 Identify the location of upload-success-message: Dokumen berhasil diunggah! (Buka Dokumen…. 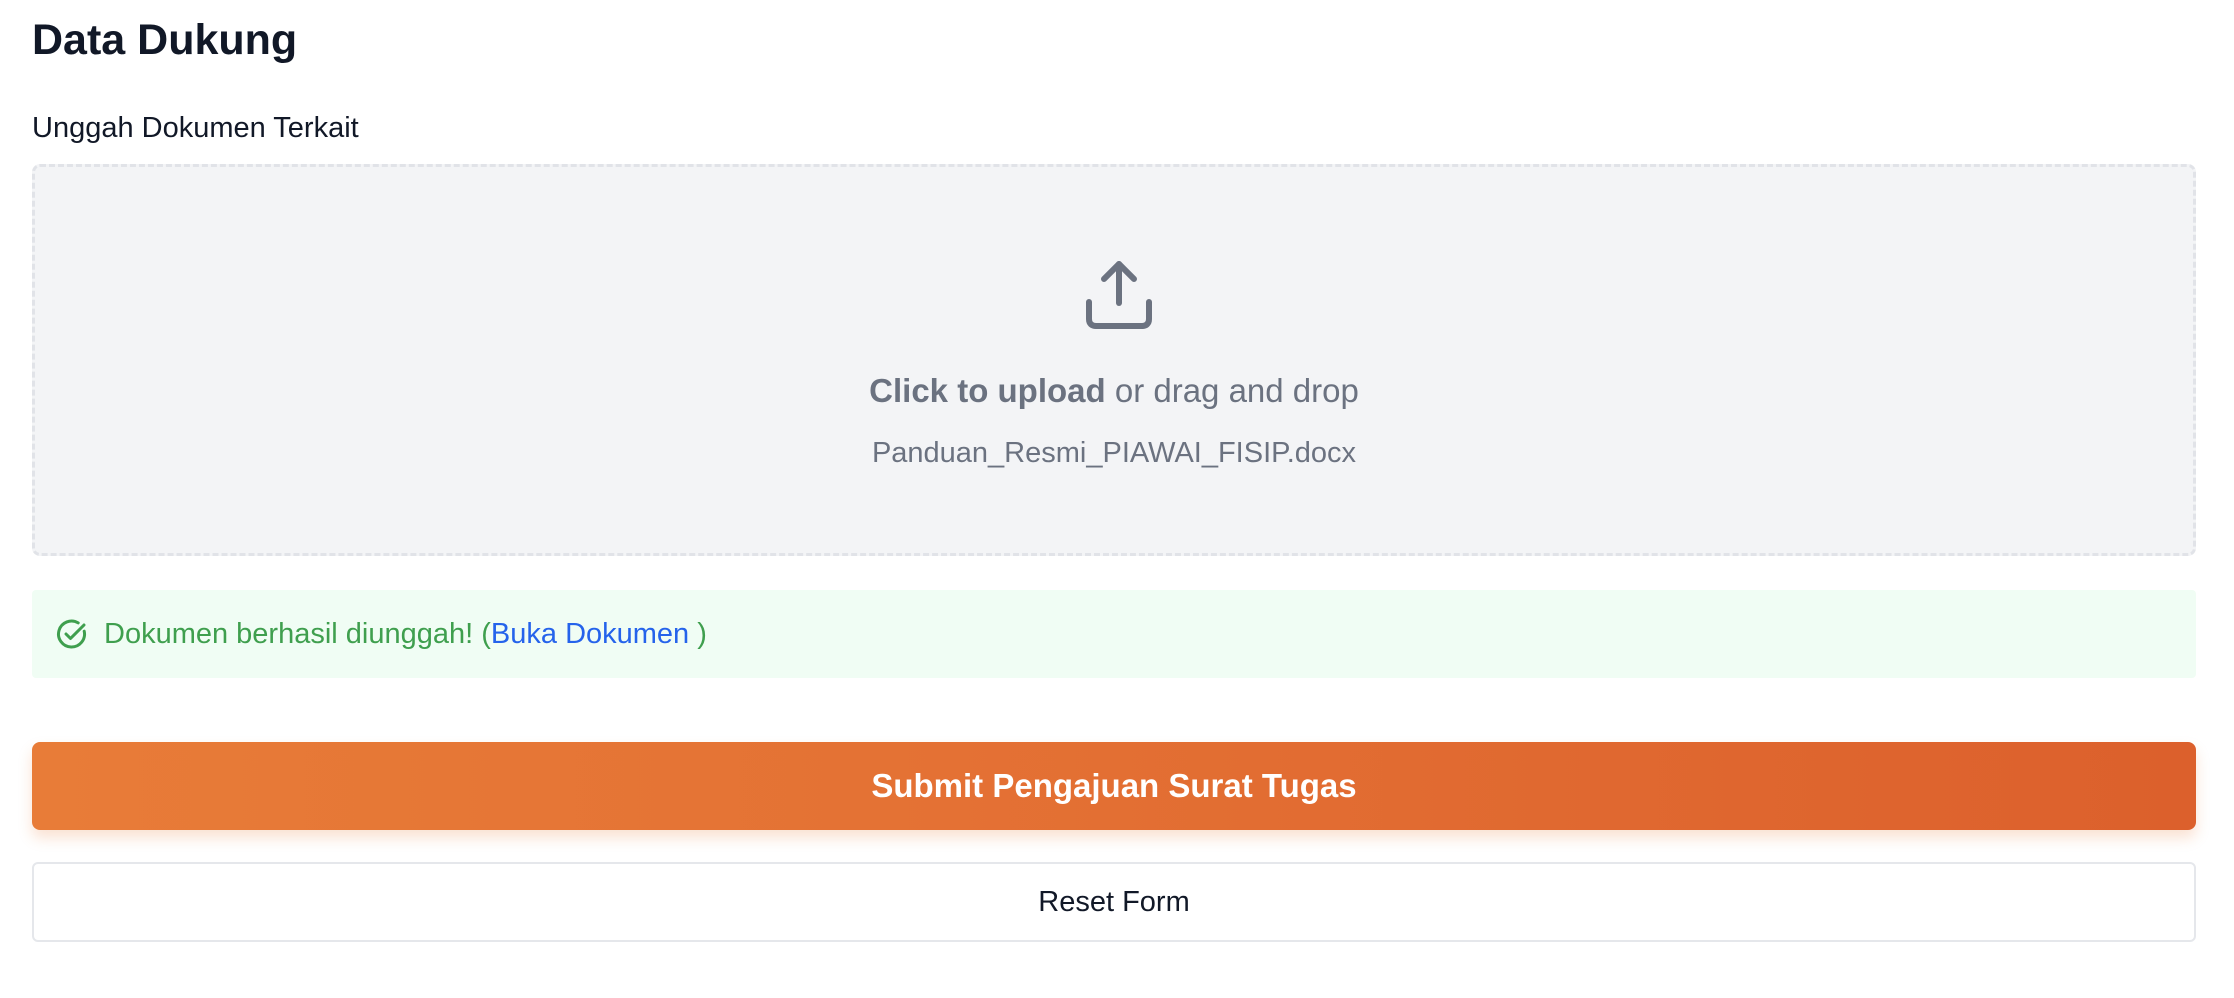
(405, 634).